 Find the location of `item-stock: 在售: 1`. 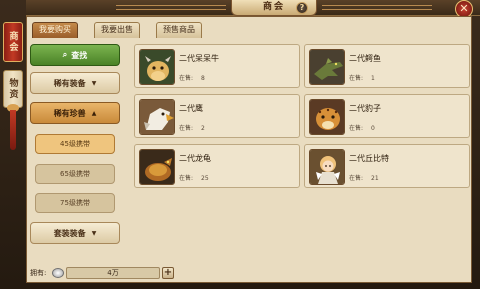

item-stock: 在售: 1 is located at coordinates (362, 78).